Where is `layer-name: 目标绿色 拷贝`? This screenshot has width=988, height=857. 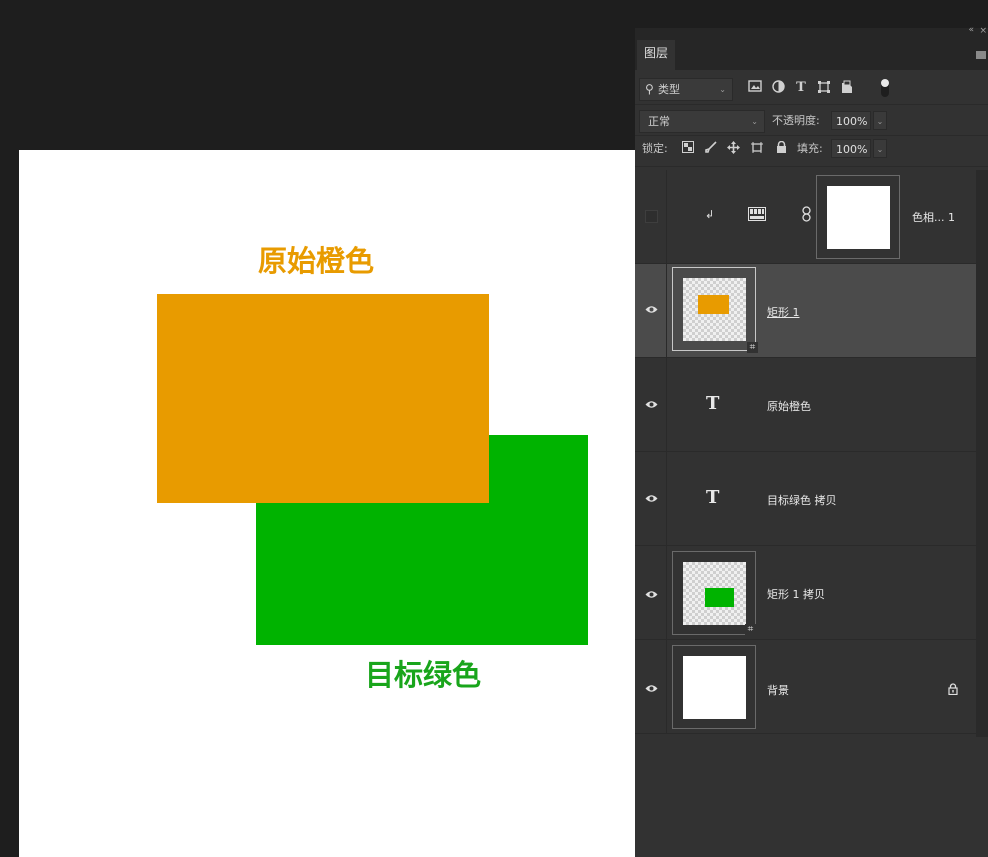
layer-name: 目标绿色 拷贝 is located at coordinates (802, 500).